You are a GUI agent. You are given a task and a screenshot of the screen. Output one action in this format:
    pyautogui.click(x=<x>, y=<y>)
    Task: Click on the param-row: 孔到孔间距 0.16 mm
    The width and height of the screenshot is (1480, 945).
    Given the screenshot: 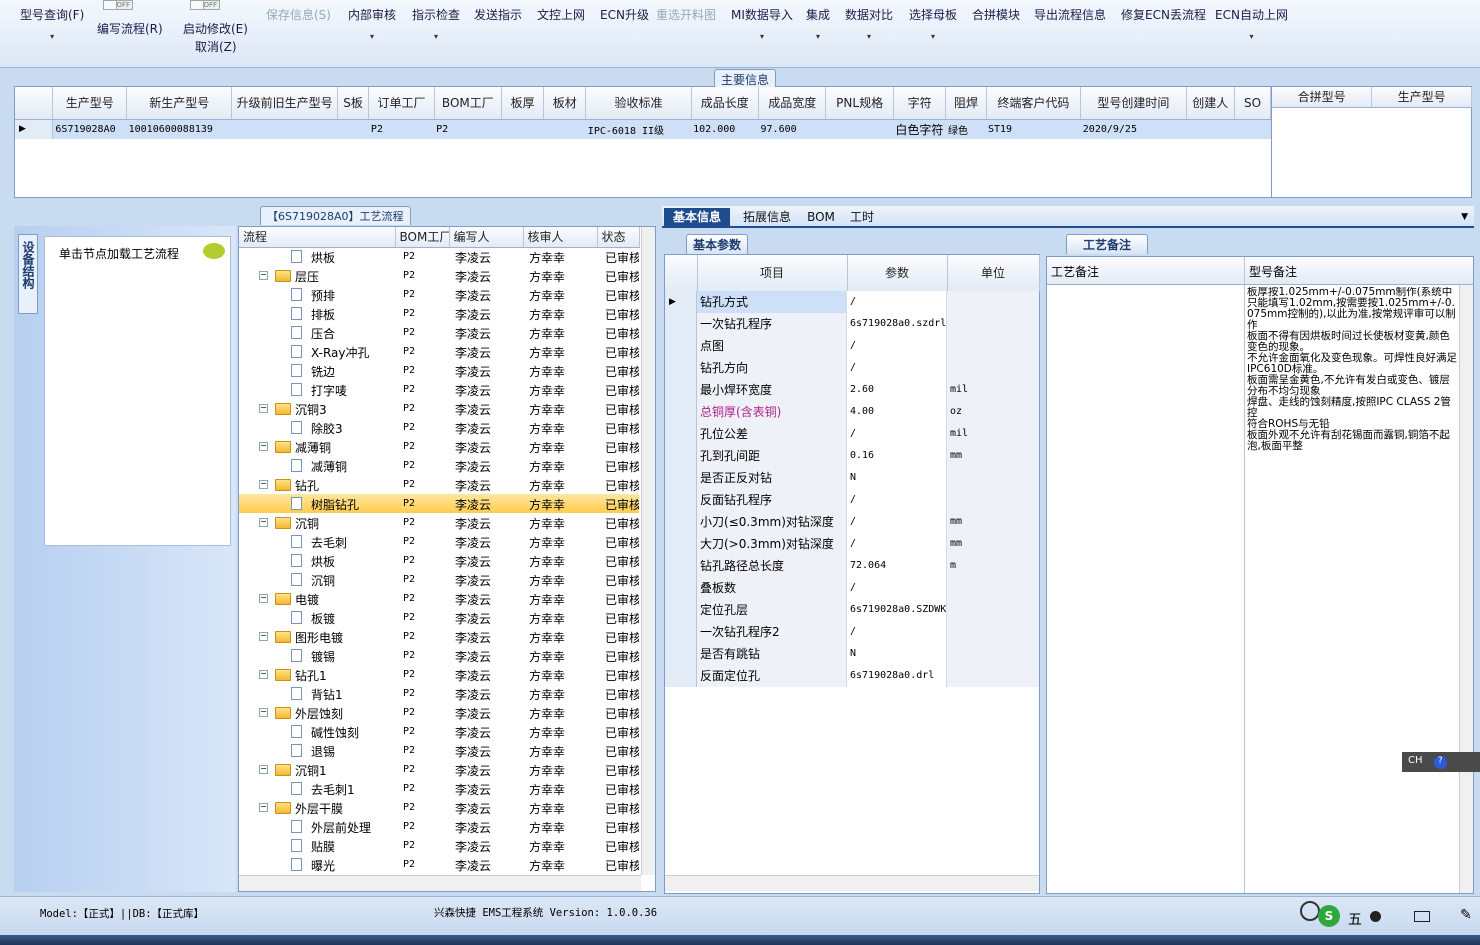 What is the action you would take?
    pyautogui.click(x=852, y=456)
    